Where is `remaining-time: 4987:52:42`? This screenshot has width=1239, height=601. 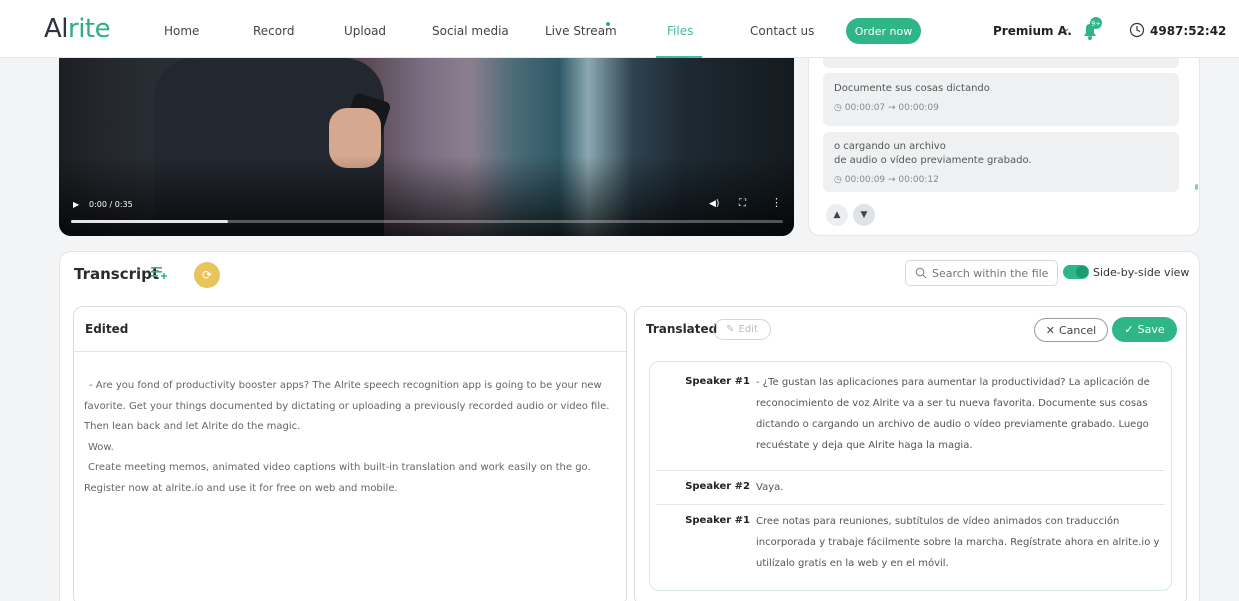
remaining-time: 4987:52:42 is located at coordinates (1188, 31).